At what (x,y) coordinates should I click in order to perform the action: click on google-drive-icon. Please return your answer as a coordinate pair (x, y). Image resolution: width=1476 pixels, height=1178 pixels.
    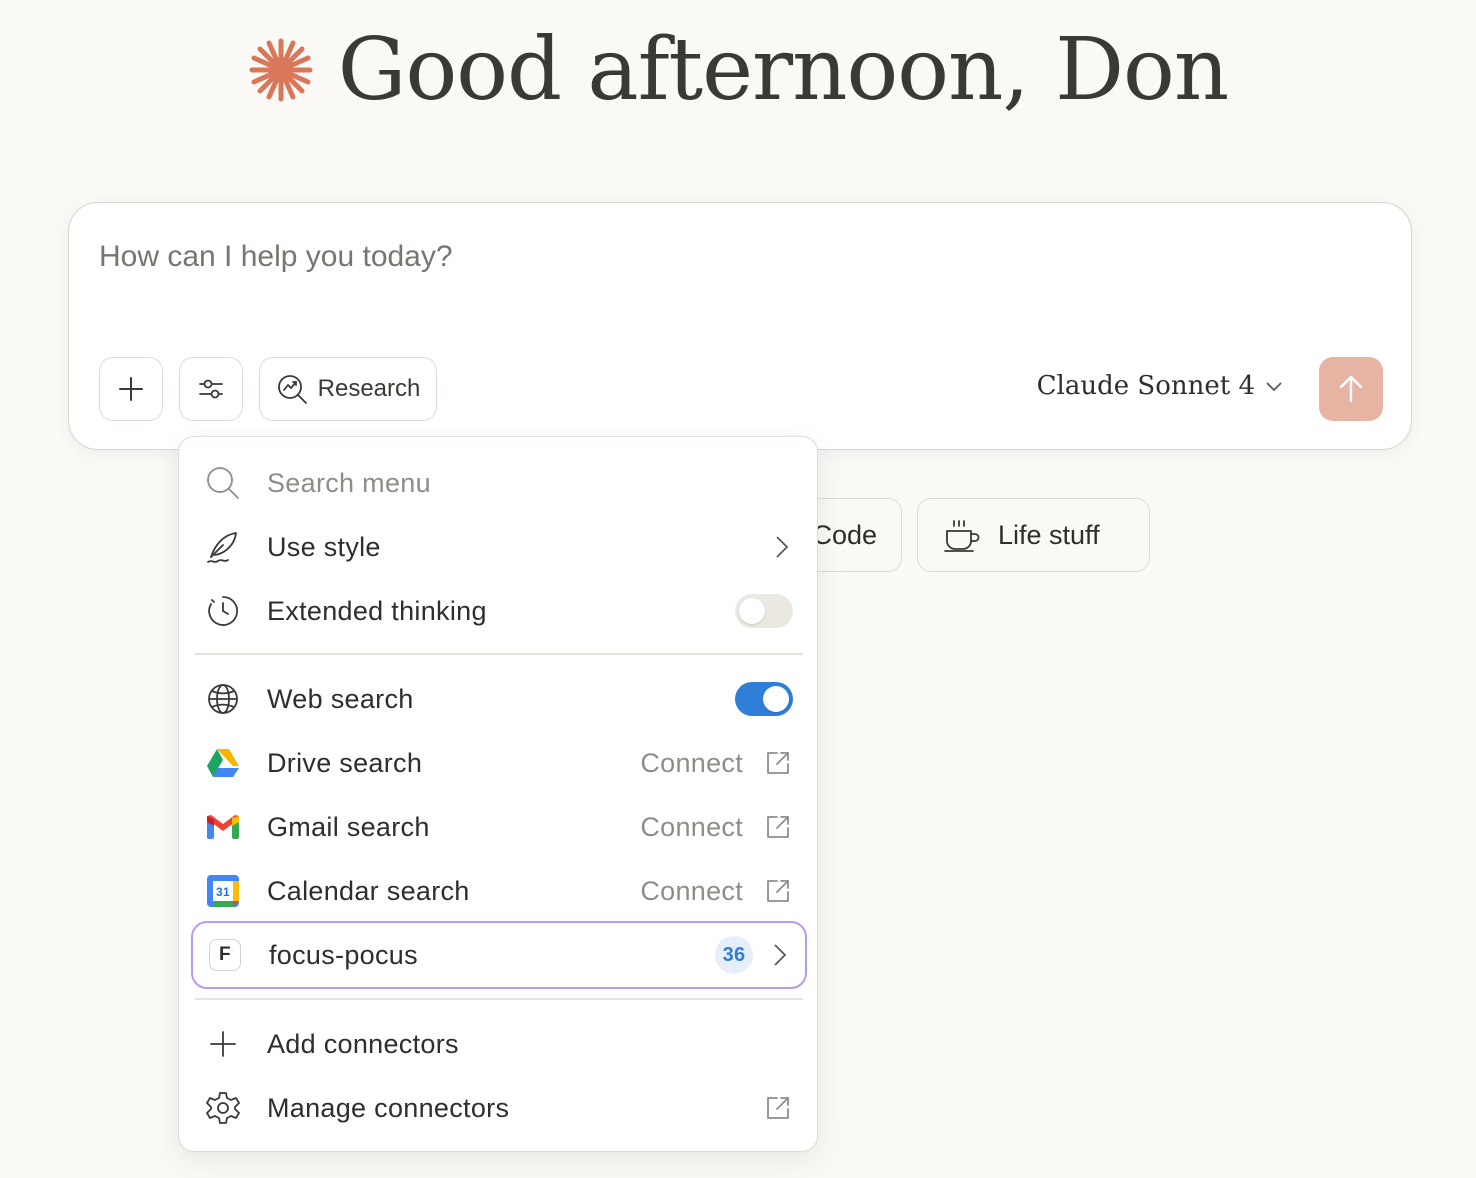
    Looking at the image, I should click on (223, 763).